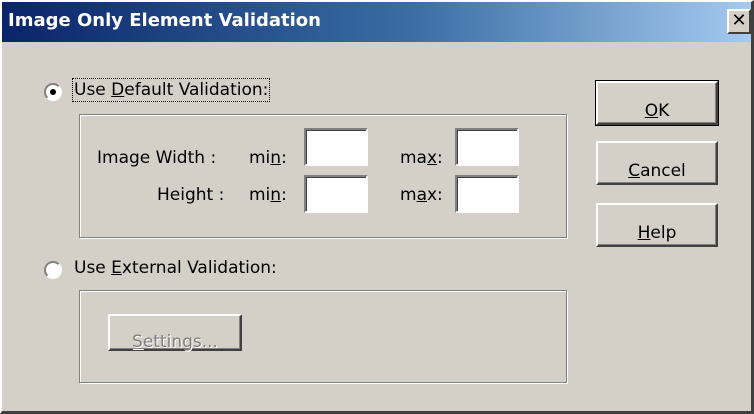 This screenshot has width=754, height=414. Describe the element at coordinates (657, 111) in the screenshot. I see `ok-button-label: OK` at that location.